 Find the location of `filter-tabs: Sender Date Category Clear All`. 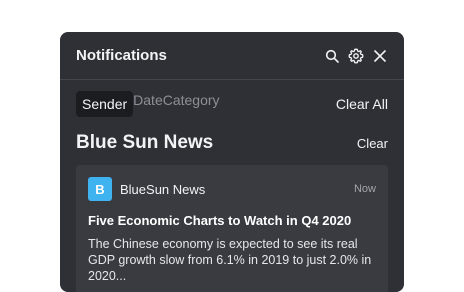

filter-tabs: Sender Date Category Clear All is located at coordinates (232, 104).